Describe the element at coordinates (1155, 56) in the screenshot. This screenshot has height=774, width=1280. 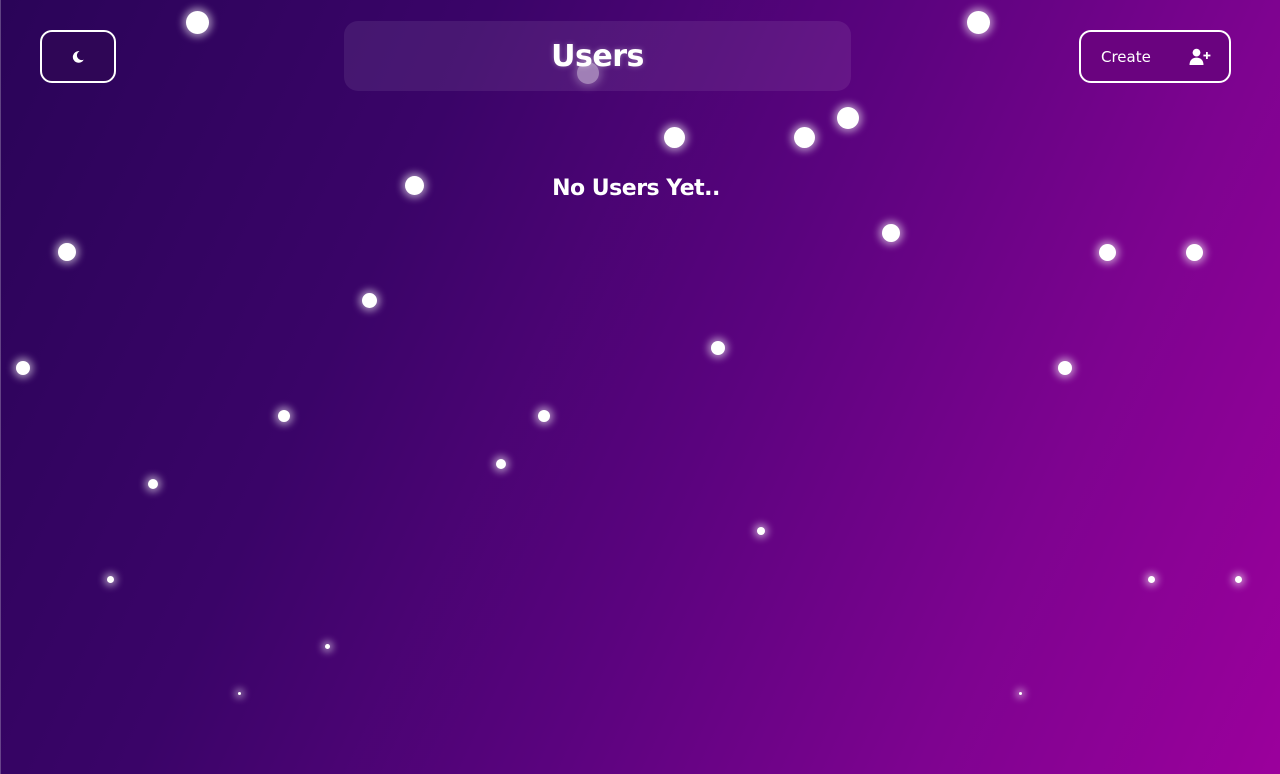
I see `create-user-button: Create` at that location.